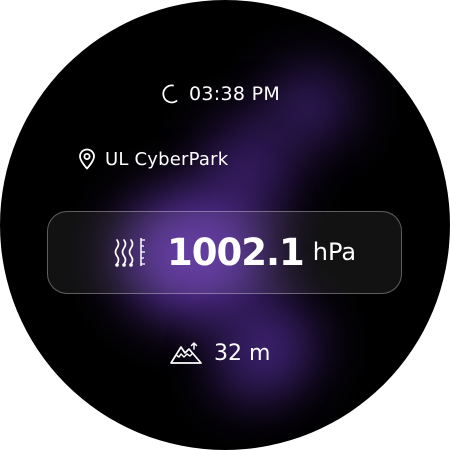  I want to click on time-display: 03:38 PM, so click(219, 94).